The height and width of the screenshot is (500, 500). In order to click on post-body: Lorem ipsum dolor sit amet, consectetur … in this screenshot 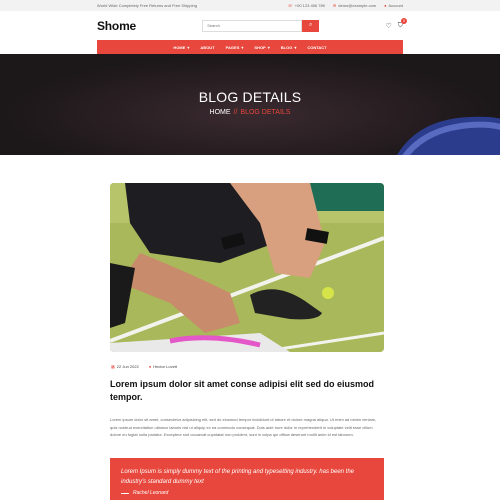, I will do `click(243, 427)`.